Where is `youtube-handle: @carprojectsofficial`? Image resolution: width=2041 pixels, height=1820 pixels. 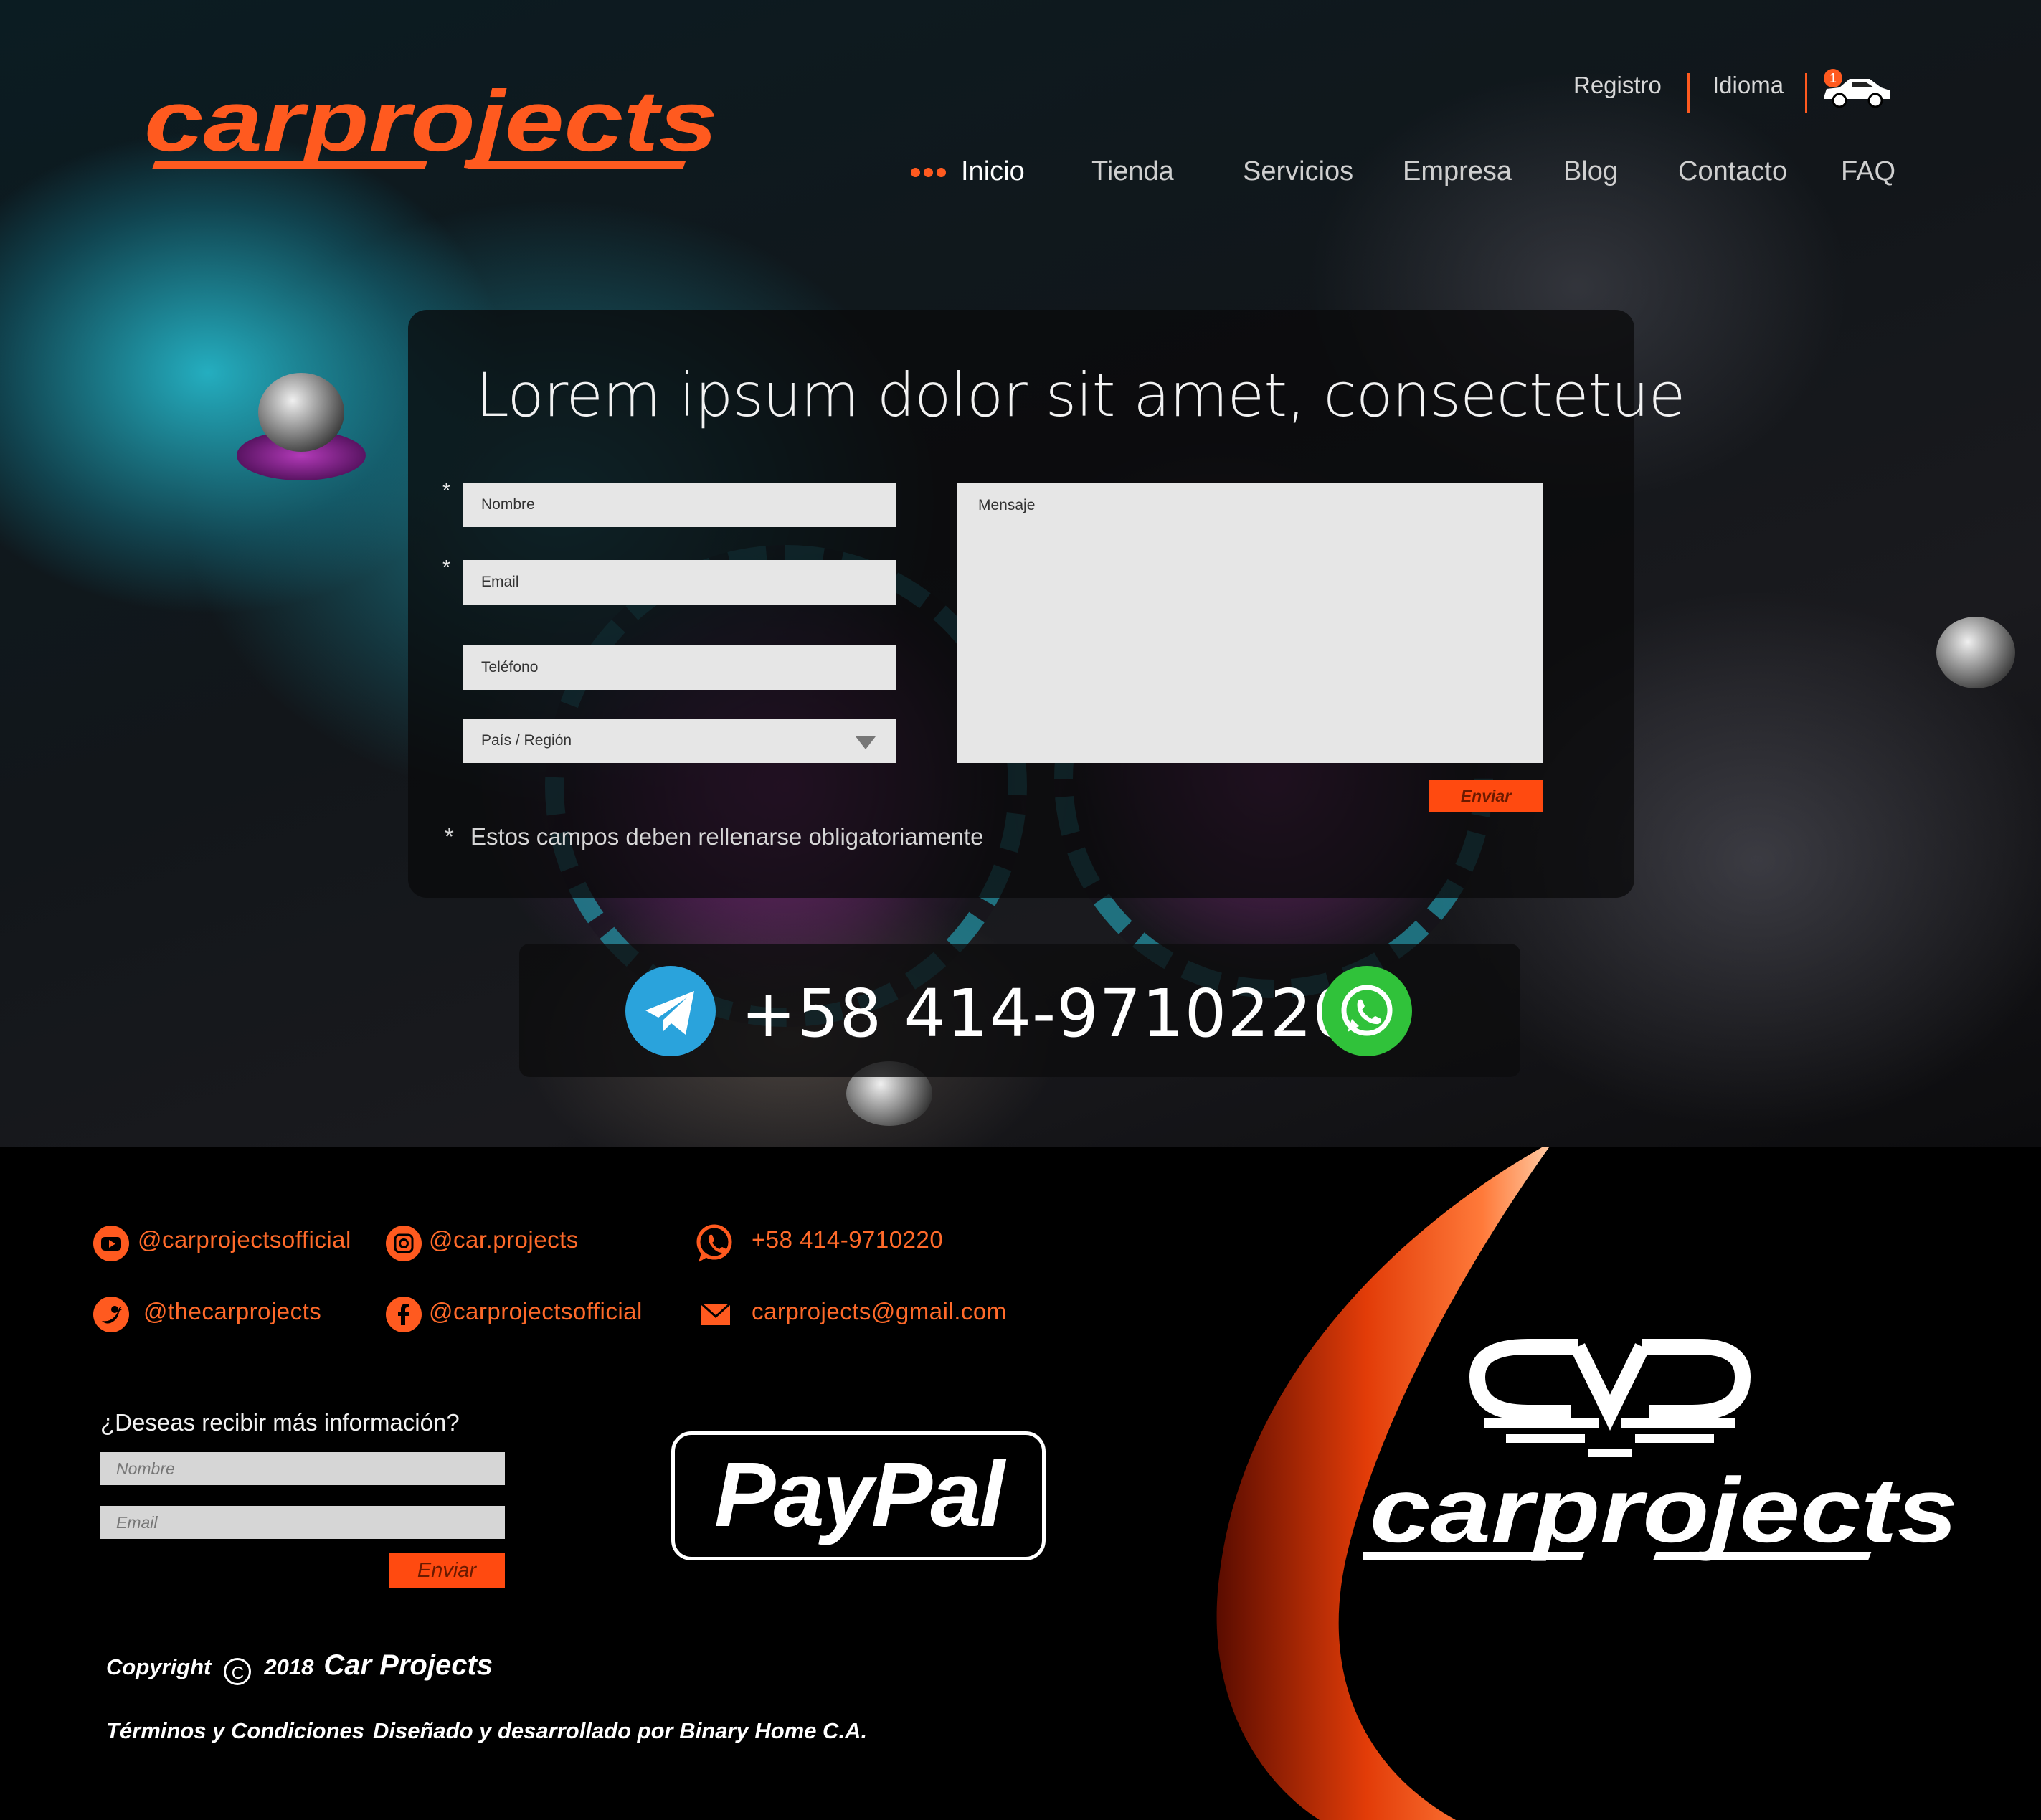
youtube-handle: @carprojectsofficial is located at coordinates (244, 1239).